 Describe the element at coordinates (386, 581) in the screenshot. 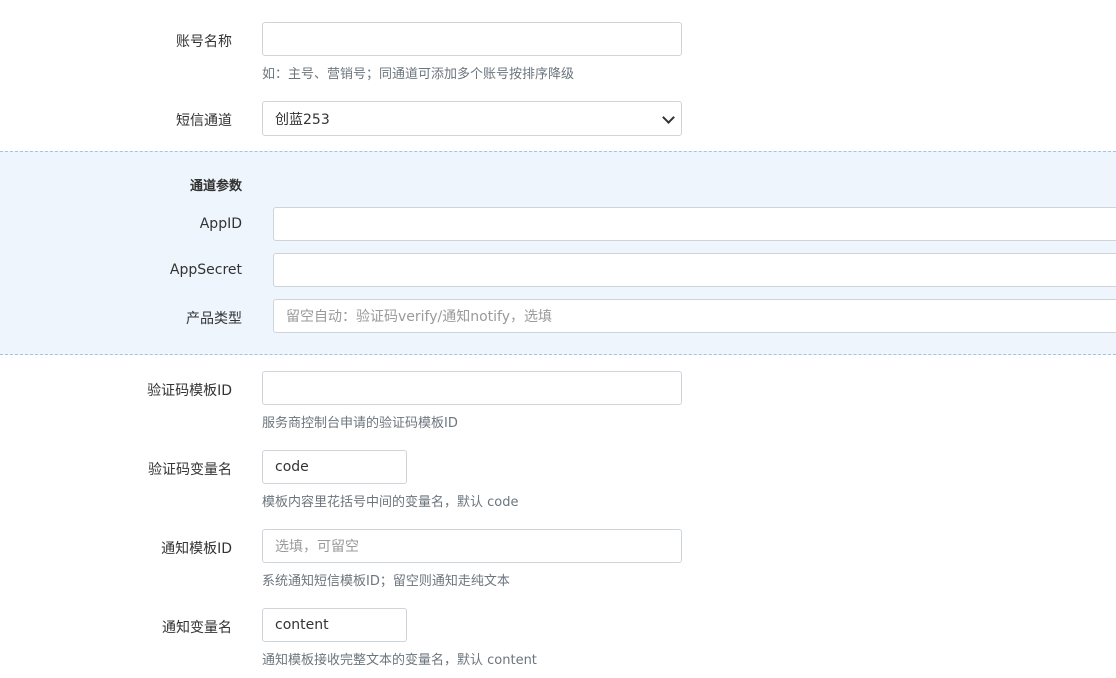

I see `notify-template-help: 系统通知短信模板ID；留空则通知走纯文本` at that location.